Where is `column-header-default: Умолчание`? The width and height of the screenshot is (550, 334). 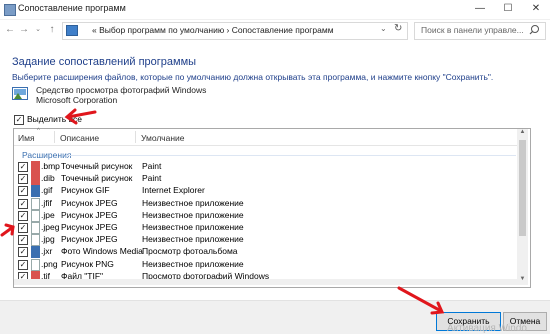
column-header-default: Умолчание is located at coordinates (163, 138).